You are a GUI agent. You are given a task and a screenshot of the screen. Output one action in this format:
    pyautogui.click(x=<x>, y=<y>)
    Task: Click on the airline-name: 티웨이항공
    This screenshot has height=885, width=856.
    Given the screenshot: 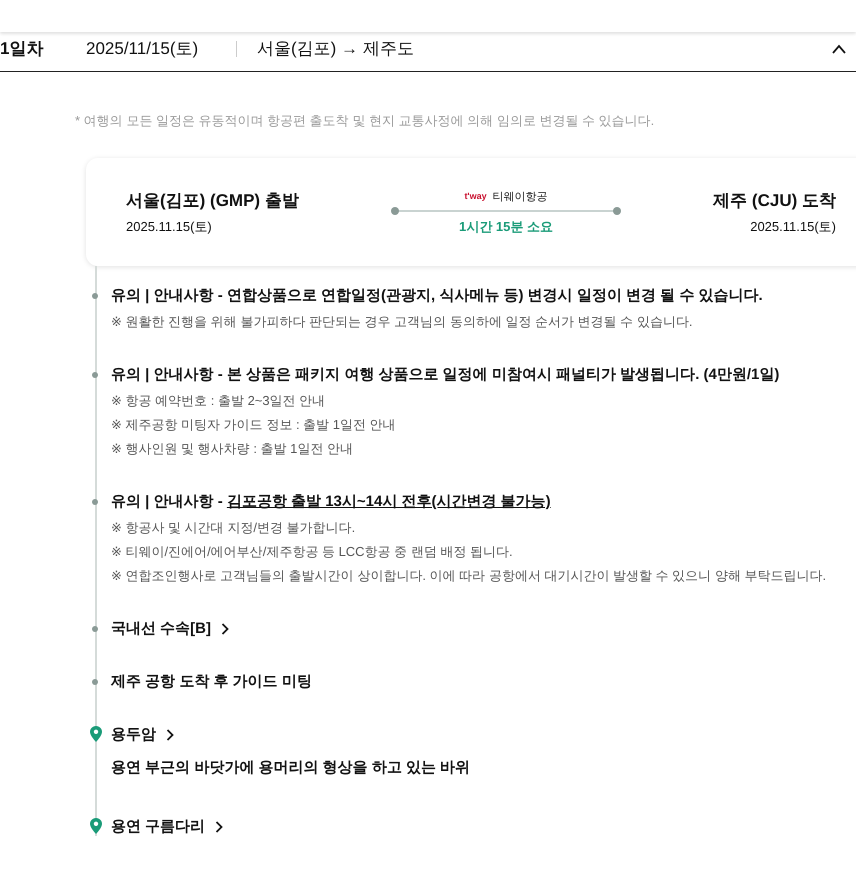 What is the action you would take?
    pyautogui.click(x=520, y=197)
    